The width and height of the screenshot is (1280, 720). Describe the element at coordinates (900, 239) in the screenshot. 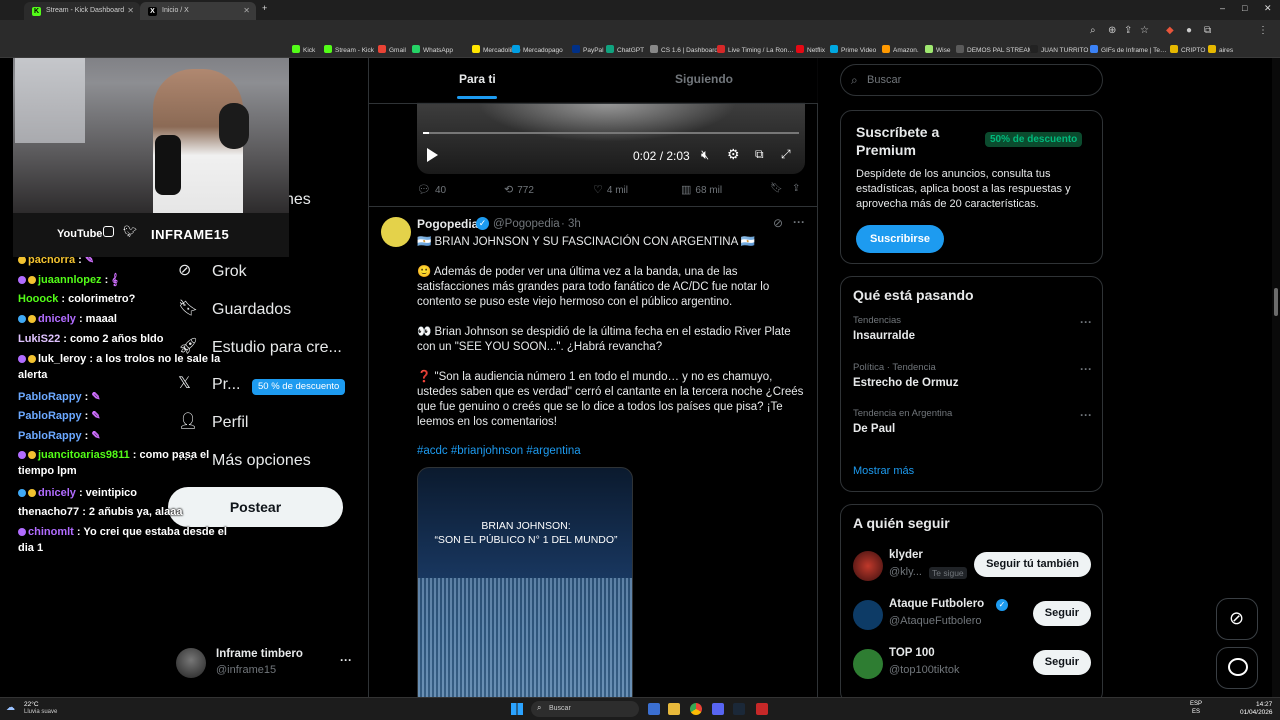

I see `subscribe-button: Suscribirse` at that location.